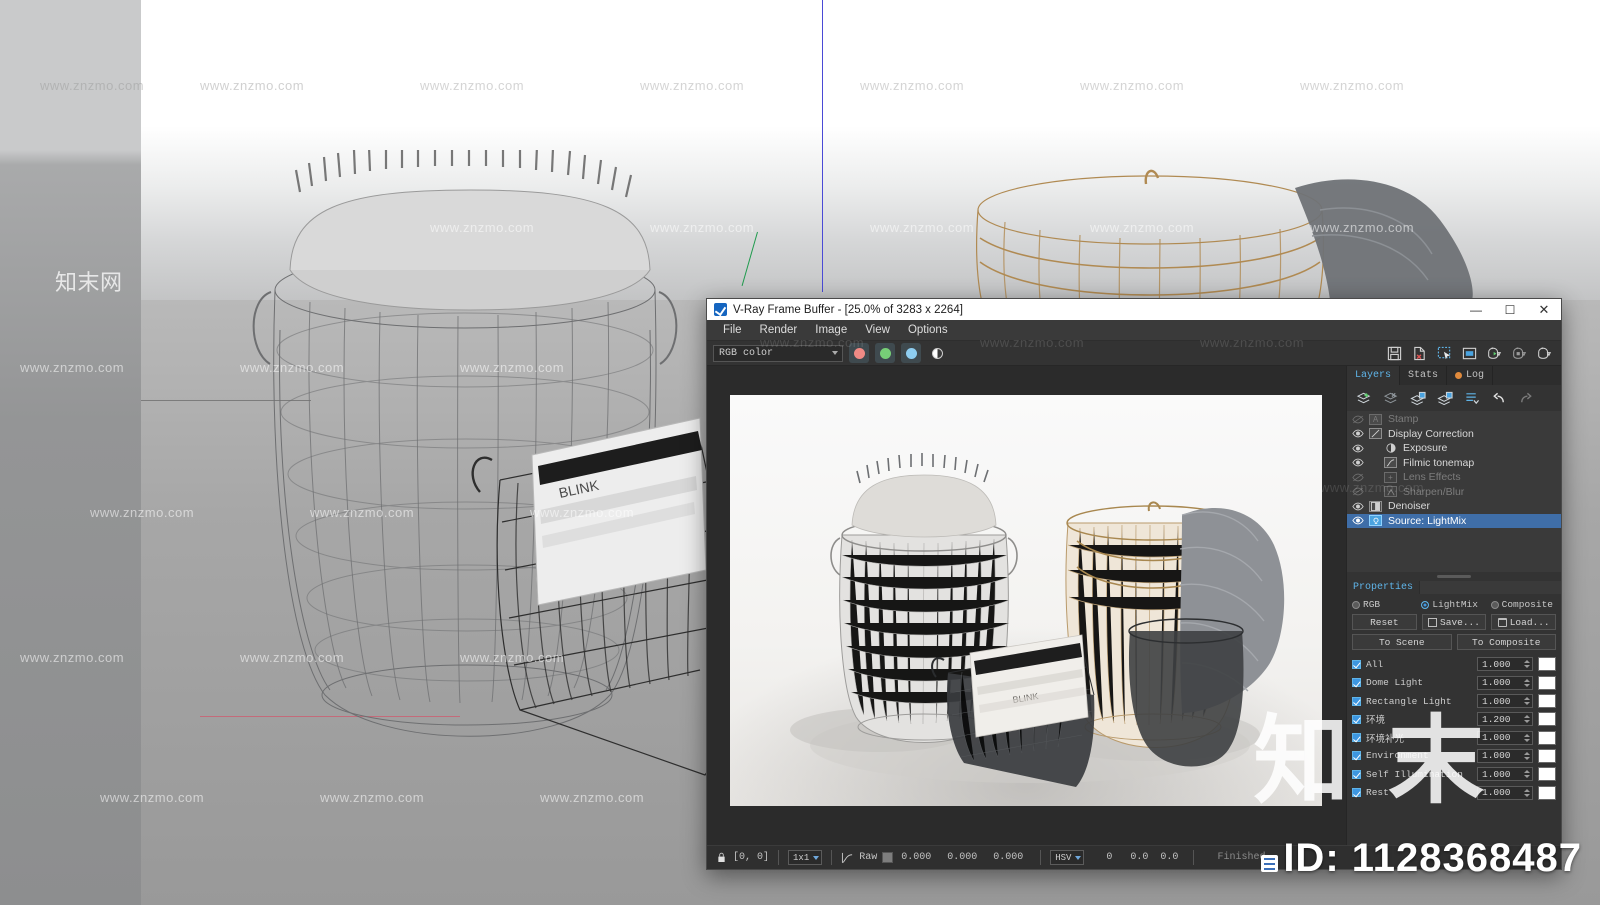  What do you see at coordinates (1523, 604) in the screenshot?
I see `mode-radio-composite: Composite` at bounding box center [1523, 604].